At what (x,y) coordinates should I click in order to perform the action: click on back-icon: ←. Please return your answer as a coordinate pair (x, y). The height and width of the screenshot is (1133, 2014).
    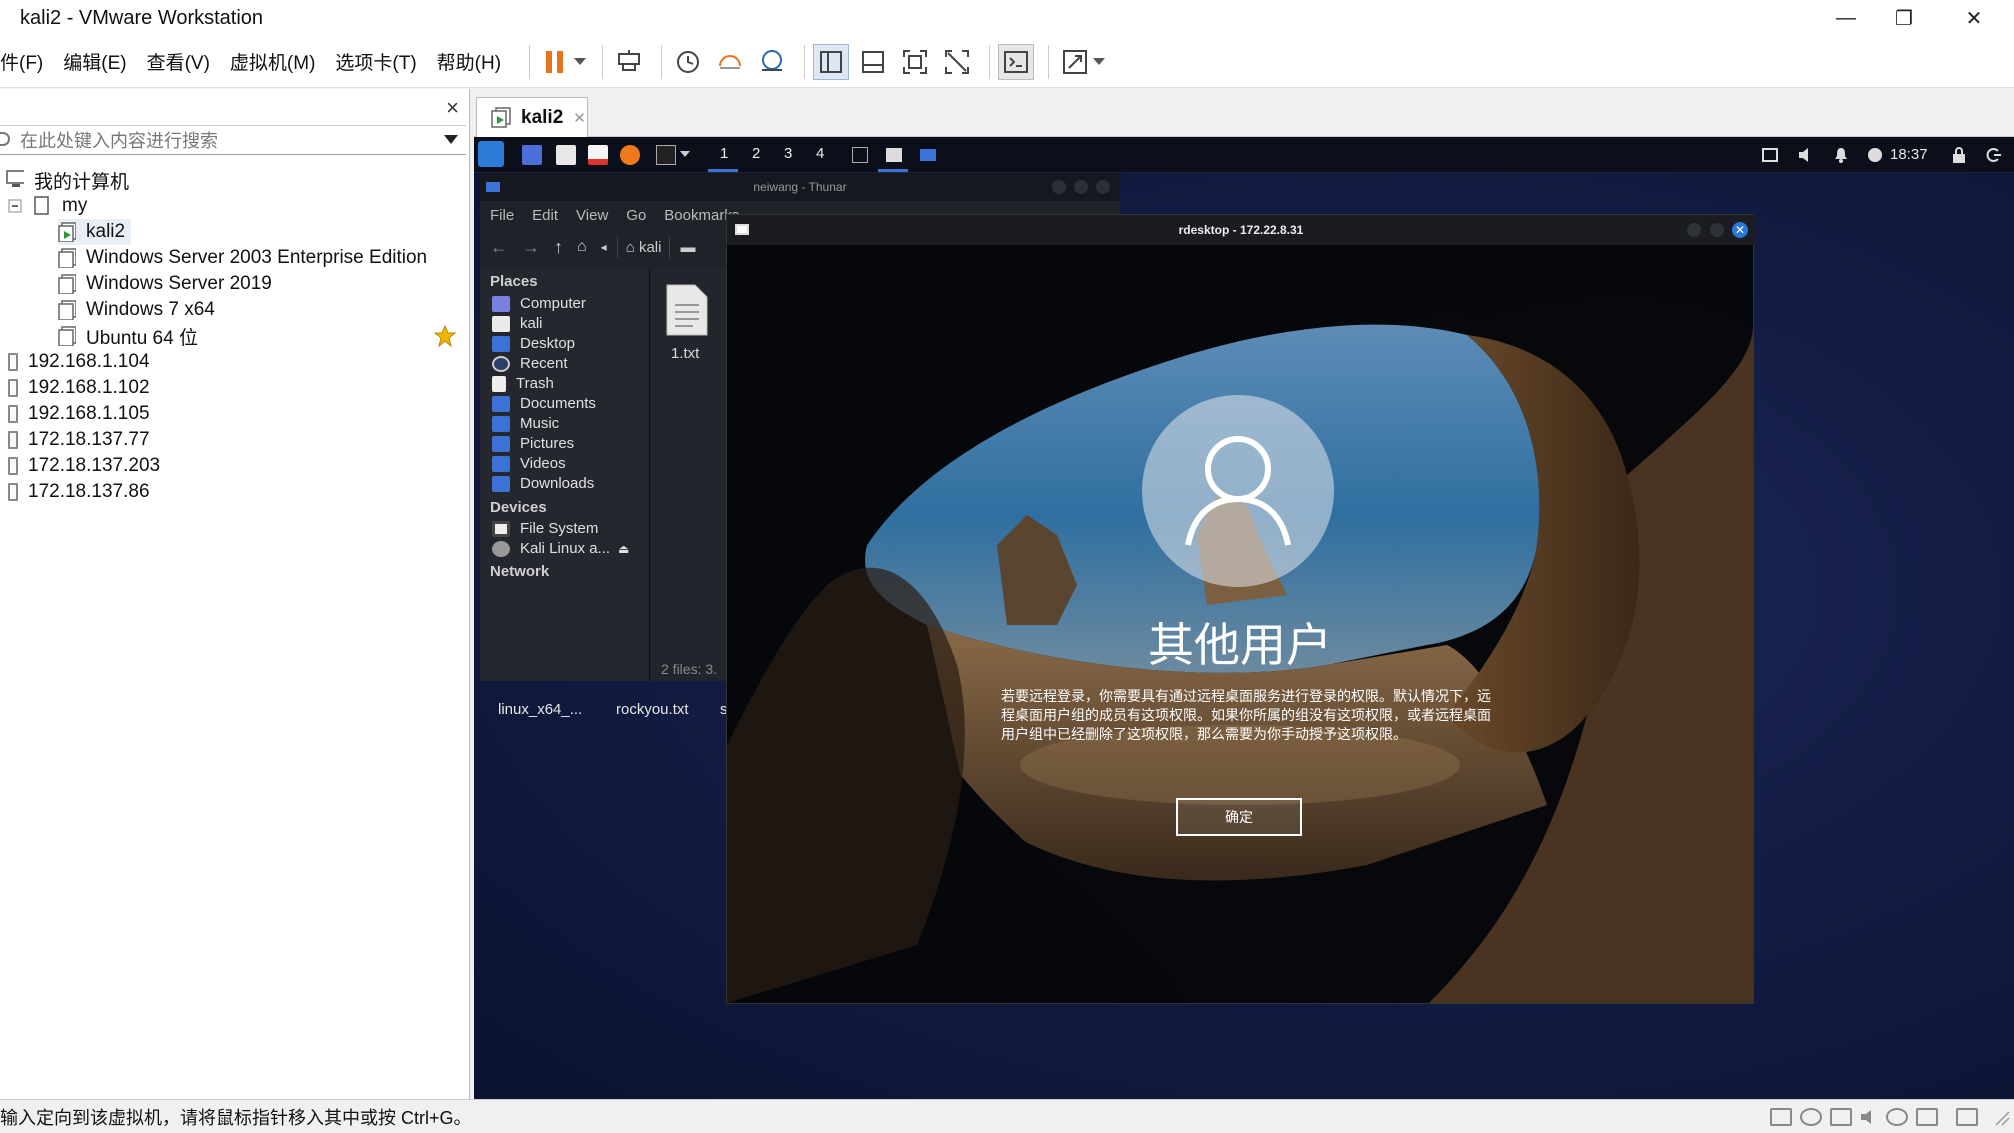
    Looking at the image, I should click on (499, 247).